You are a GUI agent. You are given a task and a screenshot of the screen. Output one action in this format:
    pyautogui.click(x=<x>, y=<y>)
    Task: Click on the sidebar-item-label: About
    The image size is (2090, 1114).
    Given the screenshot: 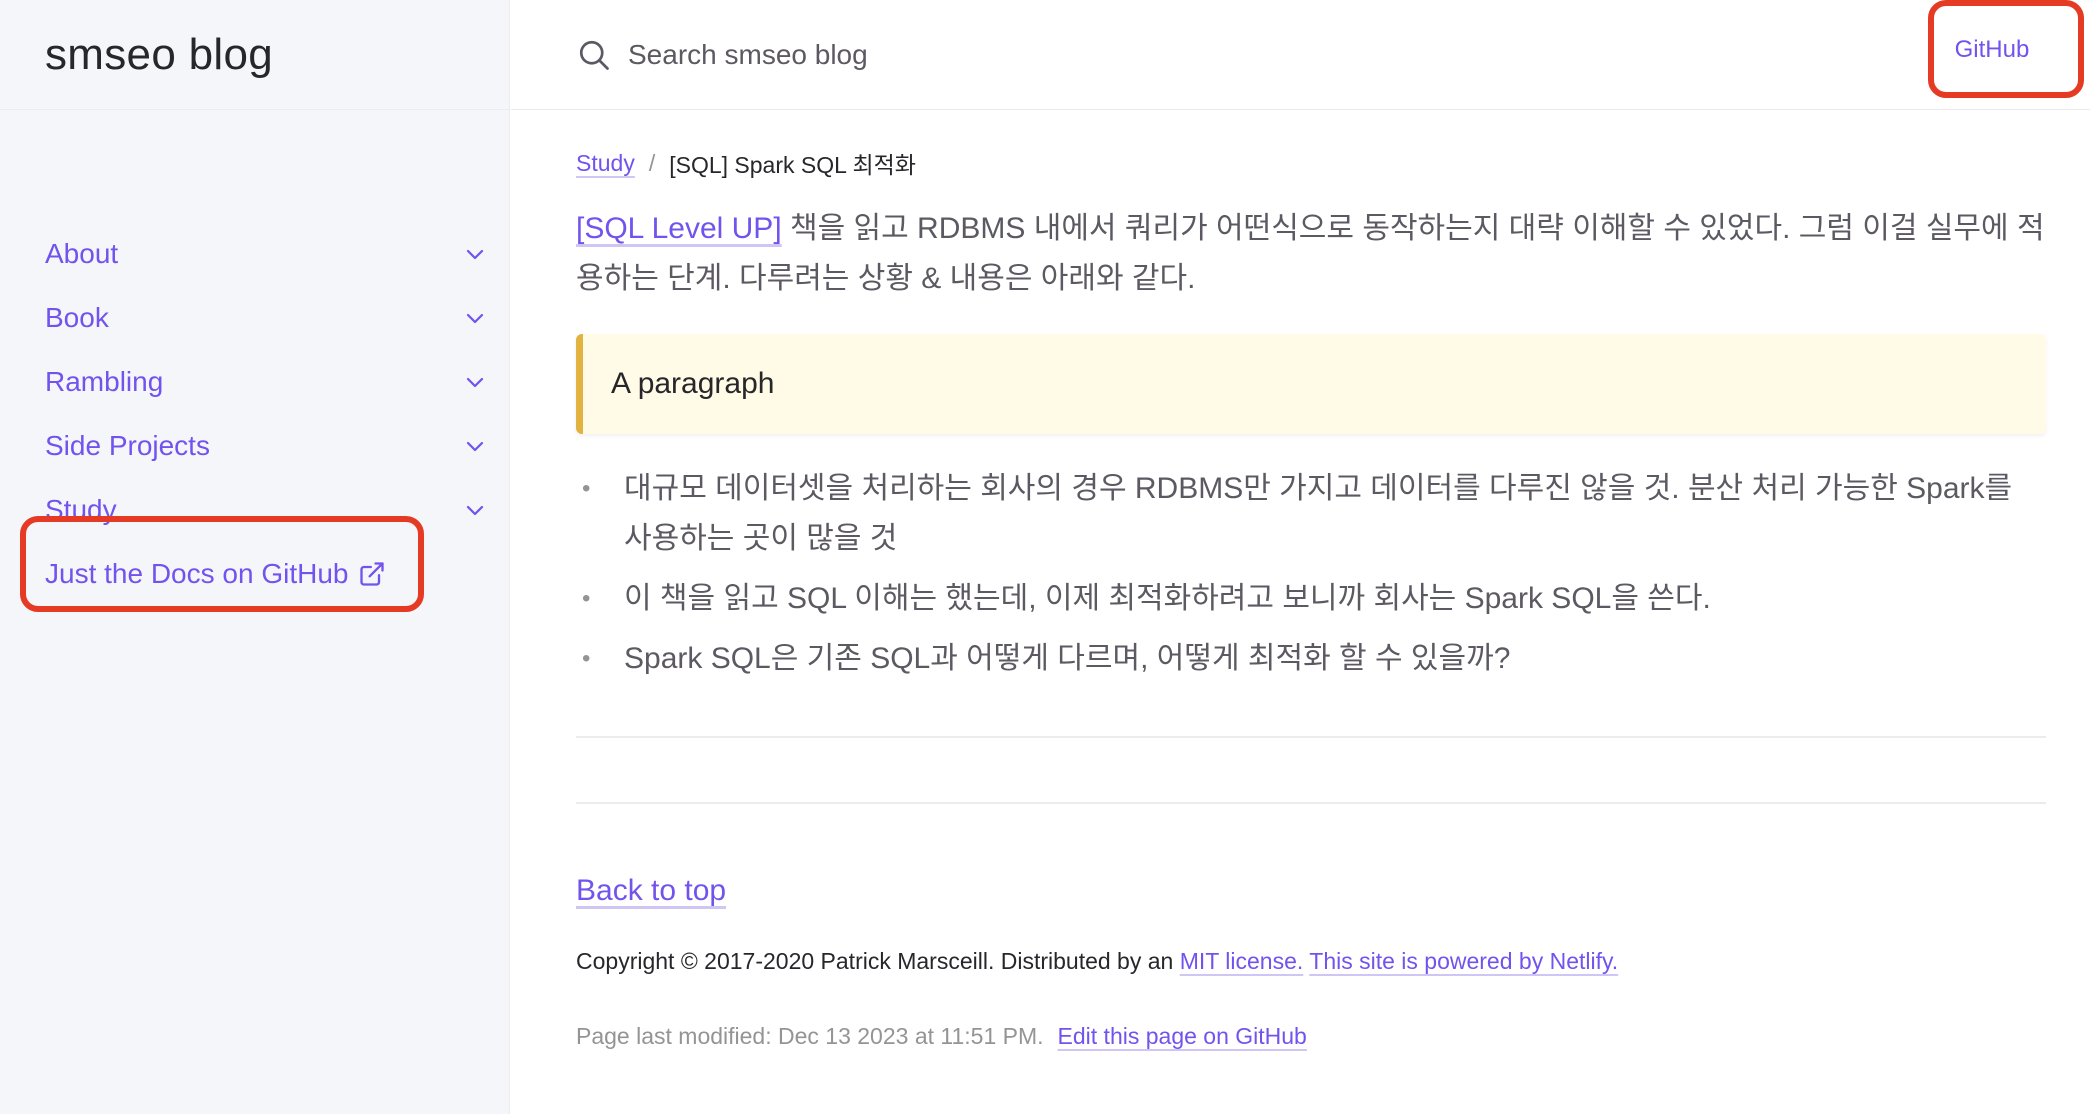 What is the action you would take?
    pyautogui.click(x=81, y=254)
    